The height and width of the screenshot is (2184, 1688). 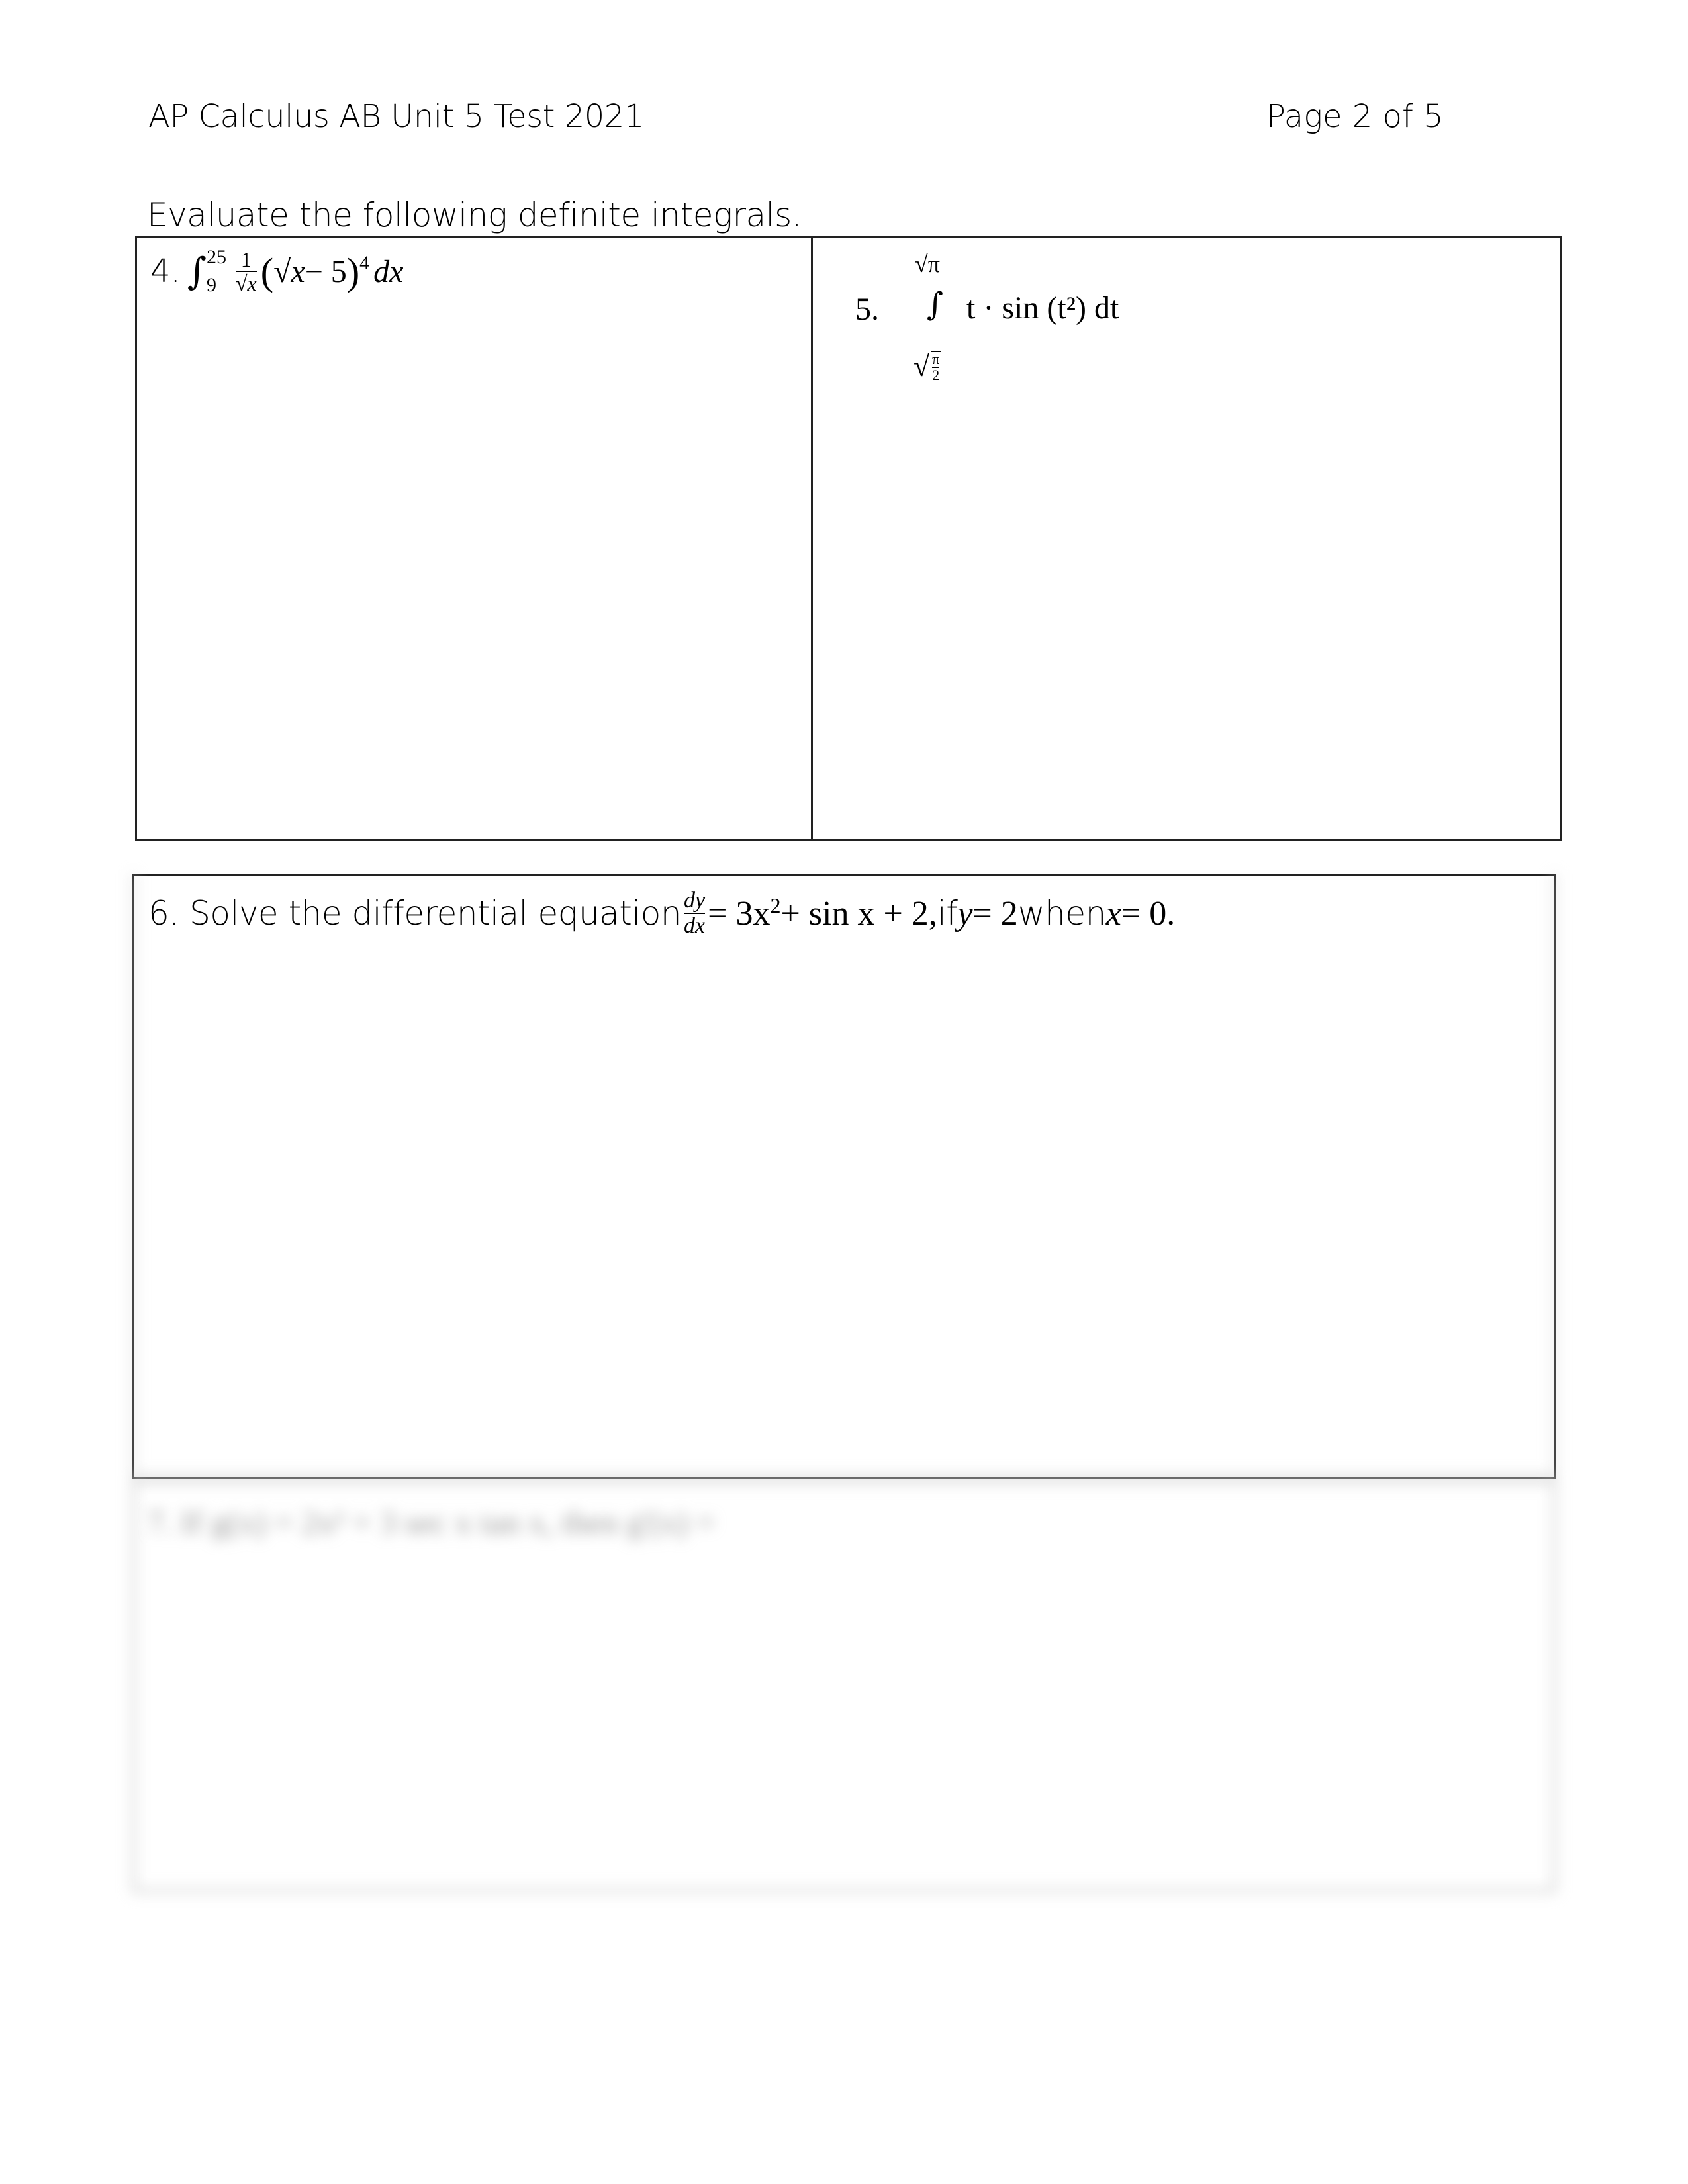 What do you see at coordinates (695, 900) in the screenshot?
I see `numerator: dy` at bounding box center [695, 900].